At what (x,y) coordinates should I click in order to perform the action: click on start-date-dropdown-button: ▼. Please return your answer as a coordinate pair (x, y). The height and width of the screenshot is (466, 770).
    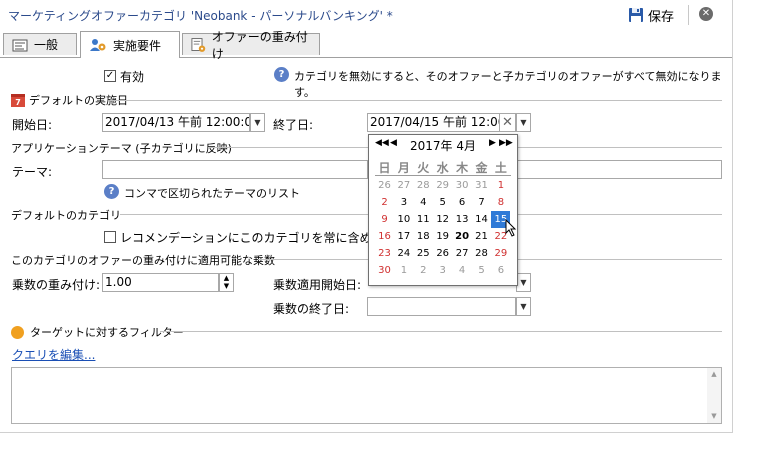
    Looking at the image, I should click on (257, 122).